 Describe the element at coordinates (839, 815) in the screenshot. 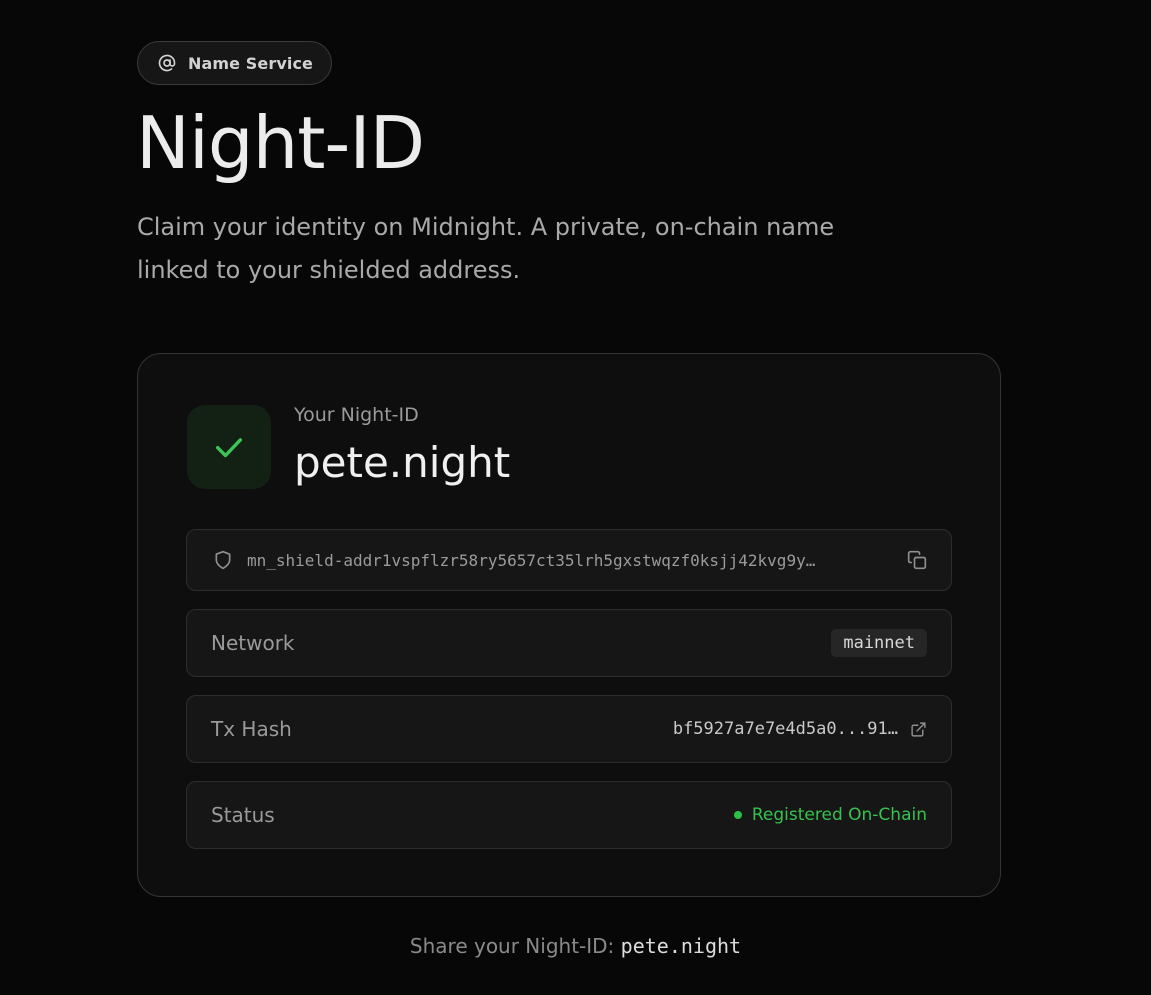

I see `status-value: Registered On-Chain` at that location.